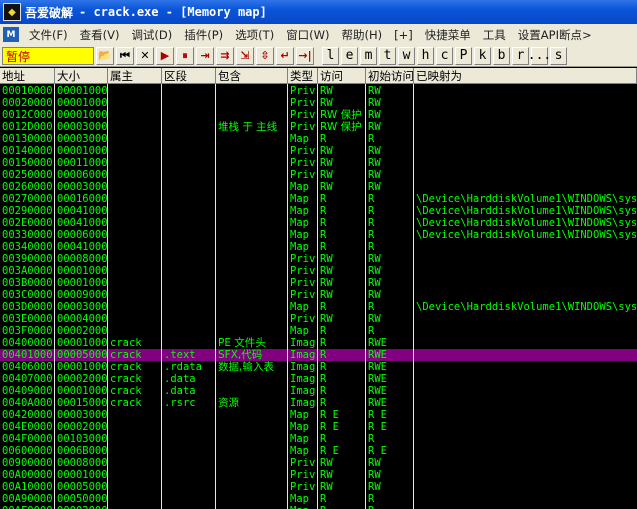  What do you see at coordinates (27, 487) in the screenshot?
I see `cell-0: 00A10000` at bounding box center [27, 487].